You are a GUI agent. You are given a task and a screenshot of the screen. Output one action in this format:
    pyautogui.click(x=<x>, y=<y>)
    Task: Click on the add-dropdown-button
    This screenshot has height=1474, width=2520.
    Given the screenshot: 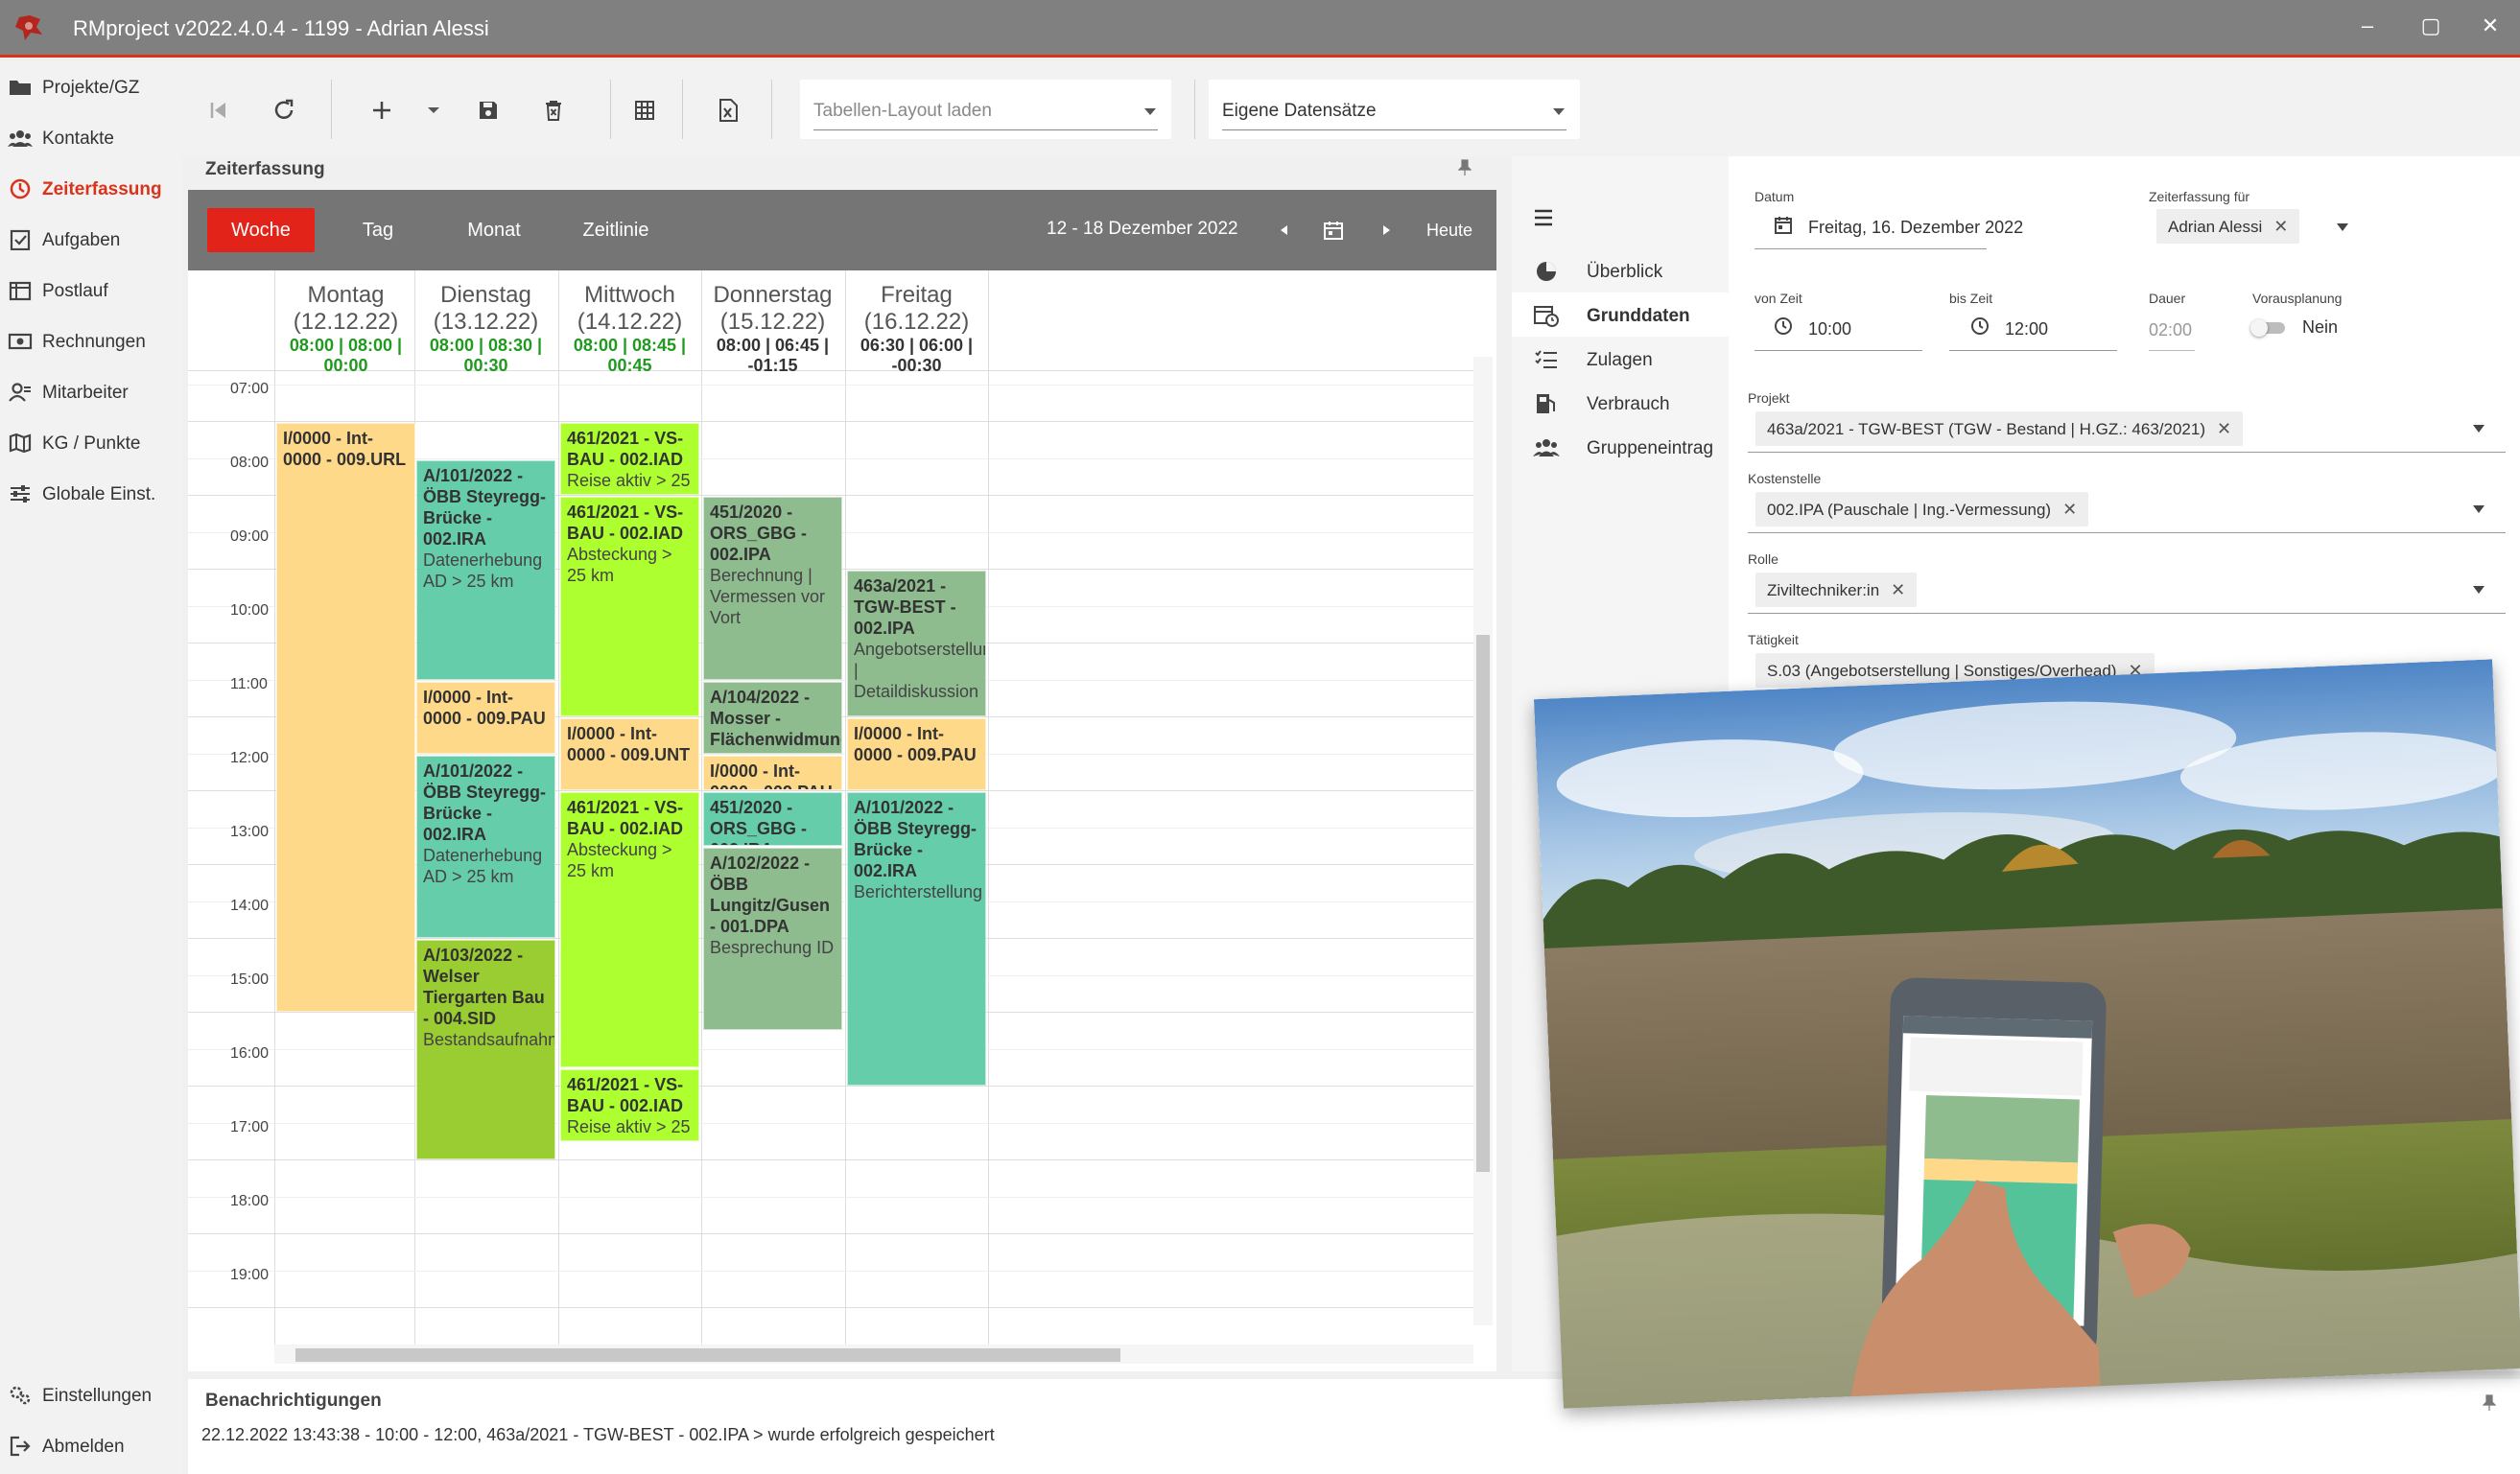 What is the action you would take?
    pyautogui.click(x=434, y=110)
    